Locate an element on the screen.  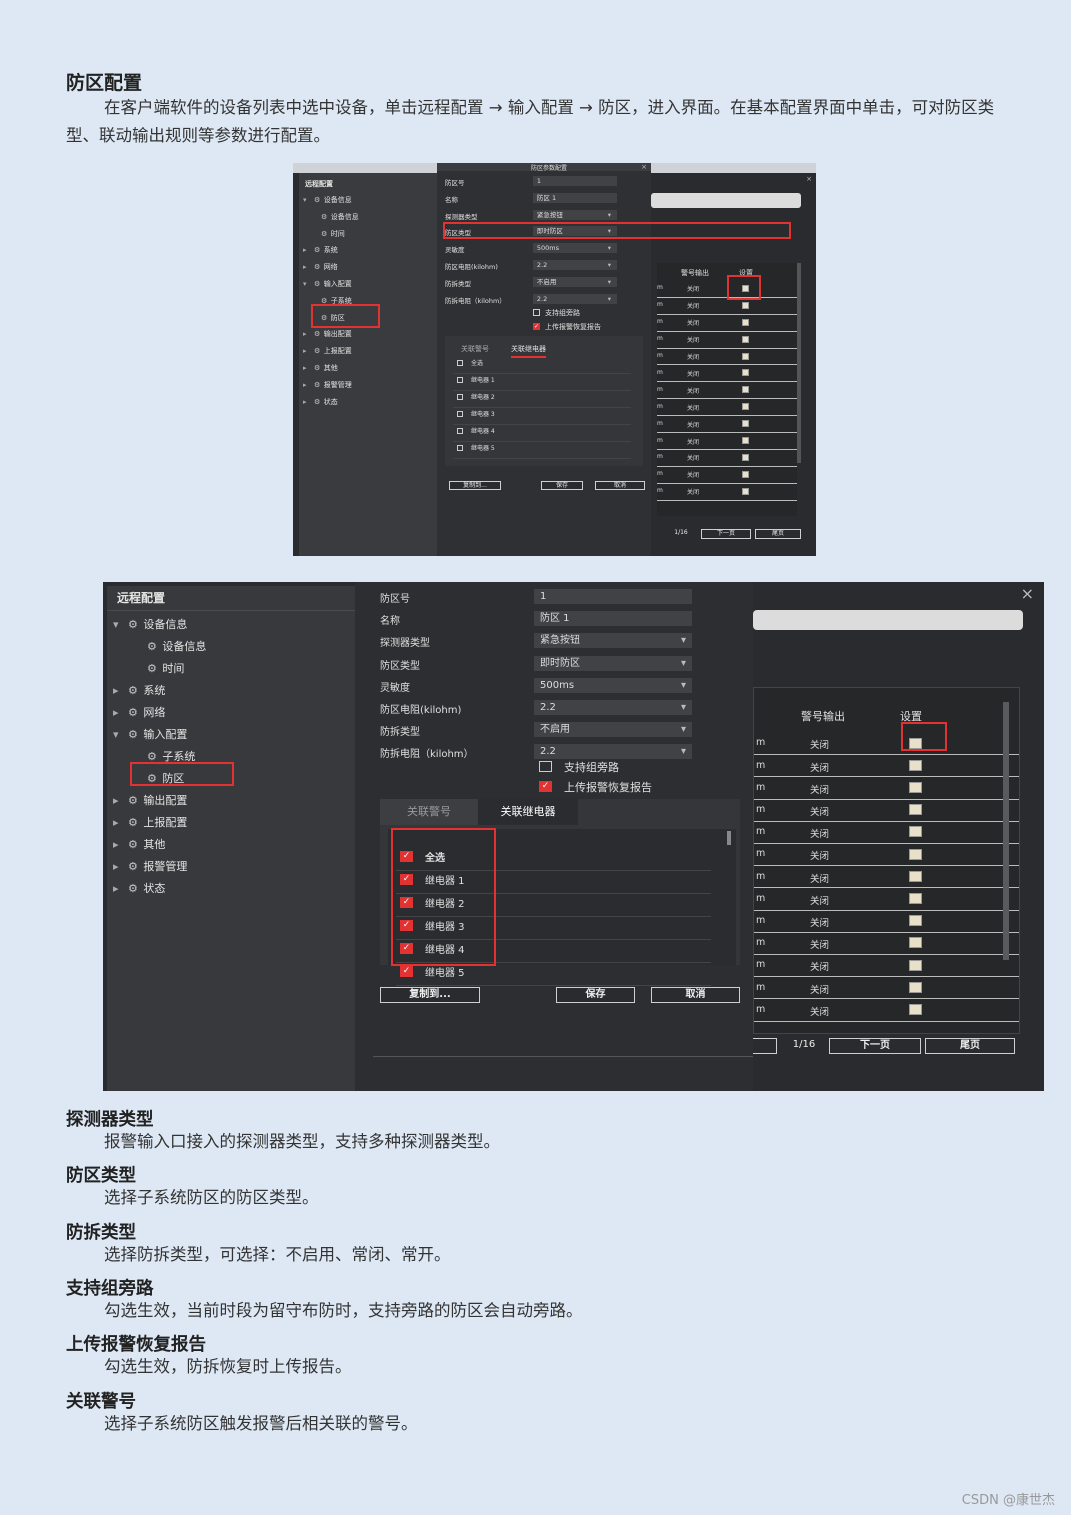
fig2-relay-scrollbar is located at coordinates (729, 838).